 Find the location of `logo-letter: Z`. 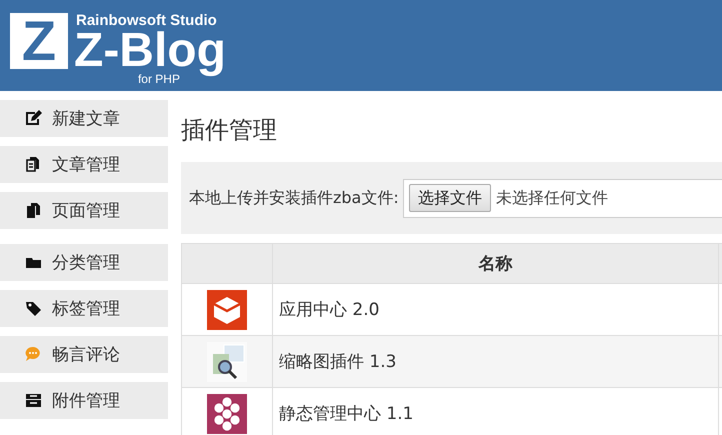

logo-letter: Z is located at coordinates (39, 41).